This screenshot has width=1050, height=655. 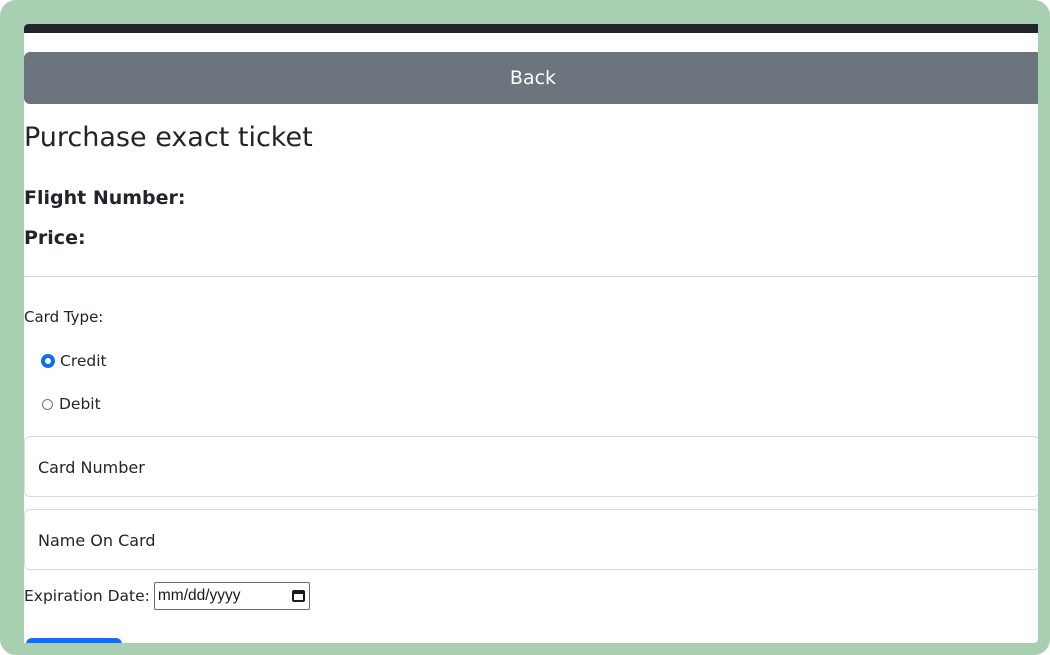 I want to click on price-label: Price:, so click(x=55, y=238).